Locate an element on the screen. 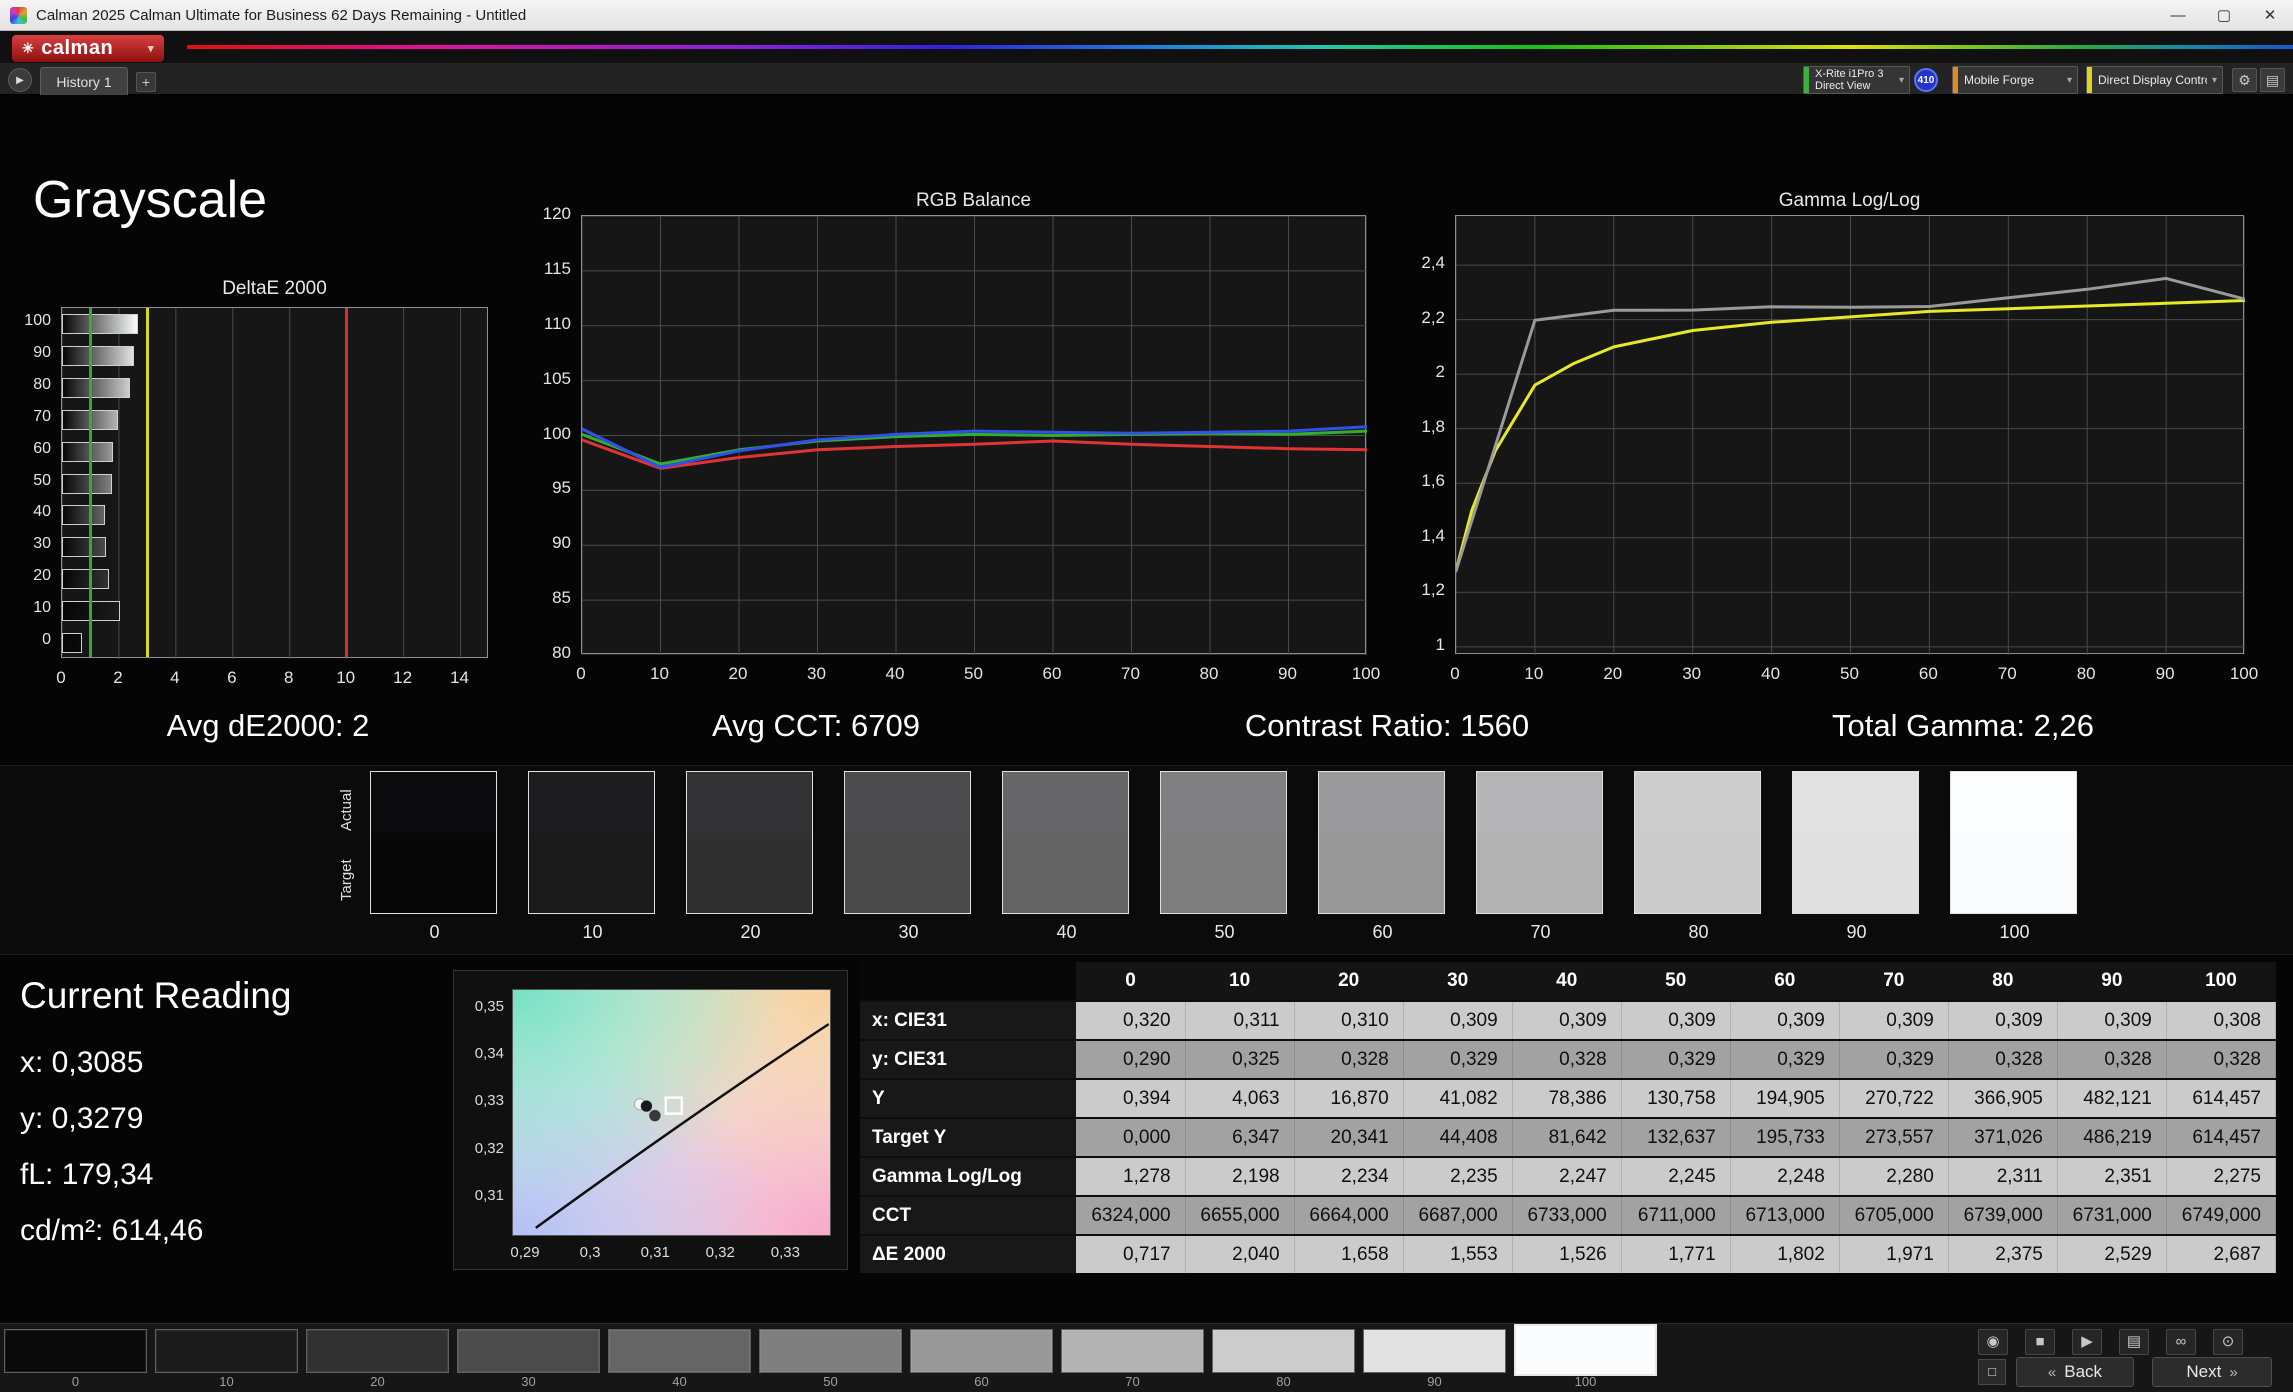 The width and height of the screenshot is (2293, 1392). table-cell: 6664,000 is located at coordinates (1349, 1215).